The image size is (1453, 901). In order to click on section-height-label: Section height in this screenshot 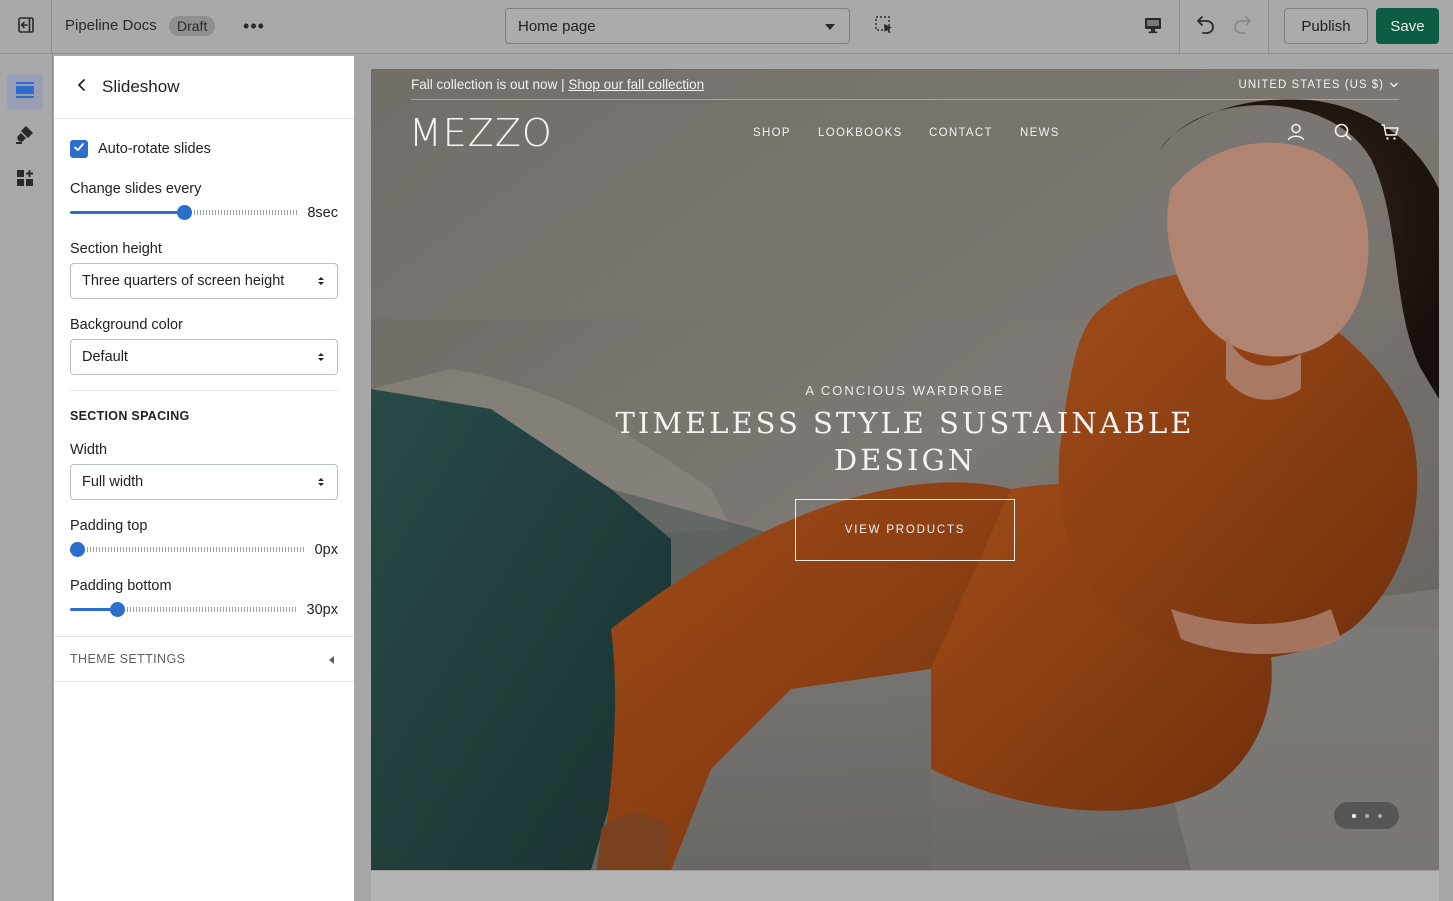, I will do `click(116, 249)`.